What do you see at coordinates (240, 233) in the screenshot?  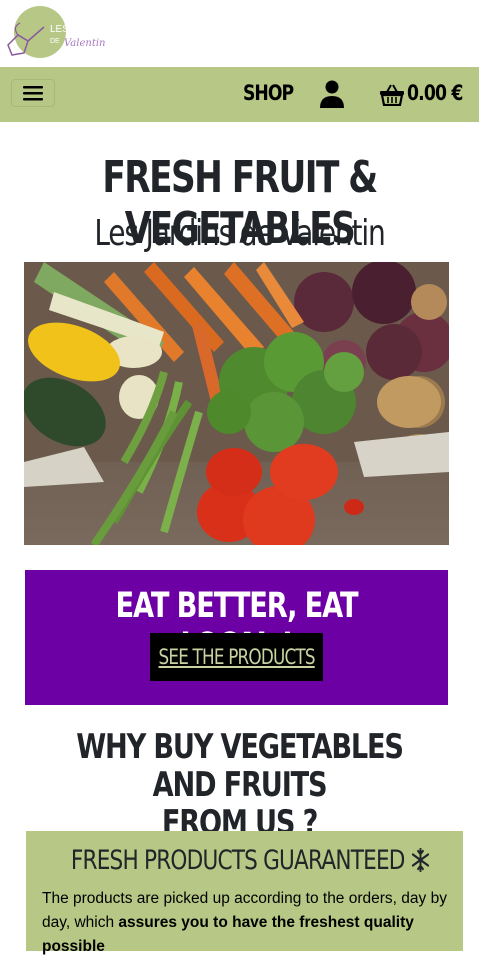 I see `page-subtitle: Les Jardins de Valentin` at bounding box center [240, 233].